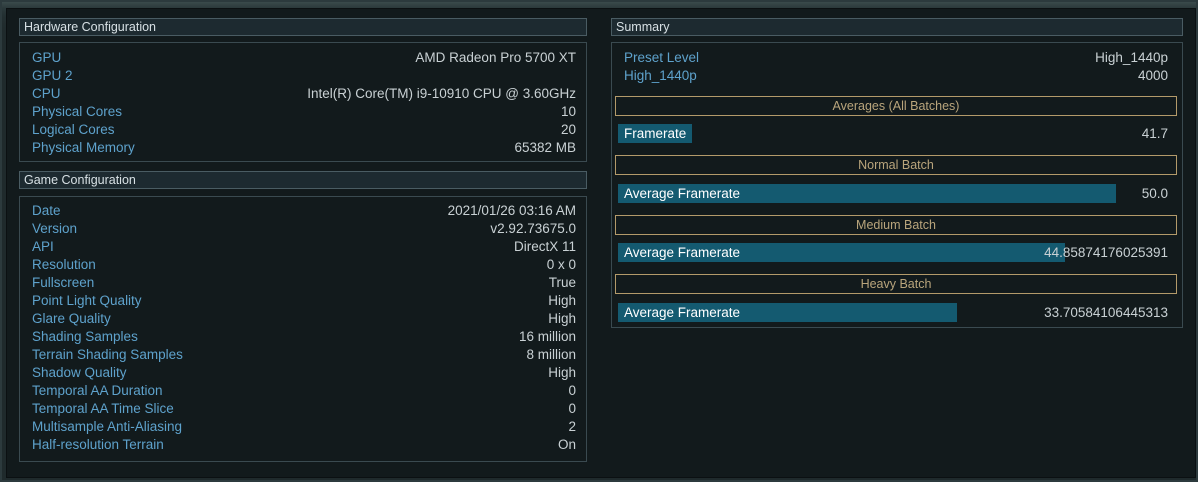 Image resolution: width=1198 pixels, height=482 pixels. Describe the element at coordinates (655, 133) in the screenshot. I see `averages-framerate-label: Framerate` at that location.